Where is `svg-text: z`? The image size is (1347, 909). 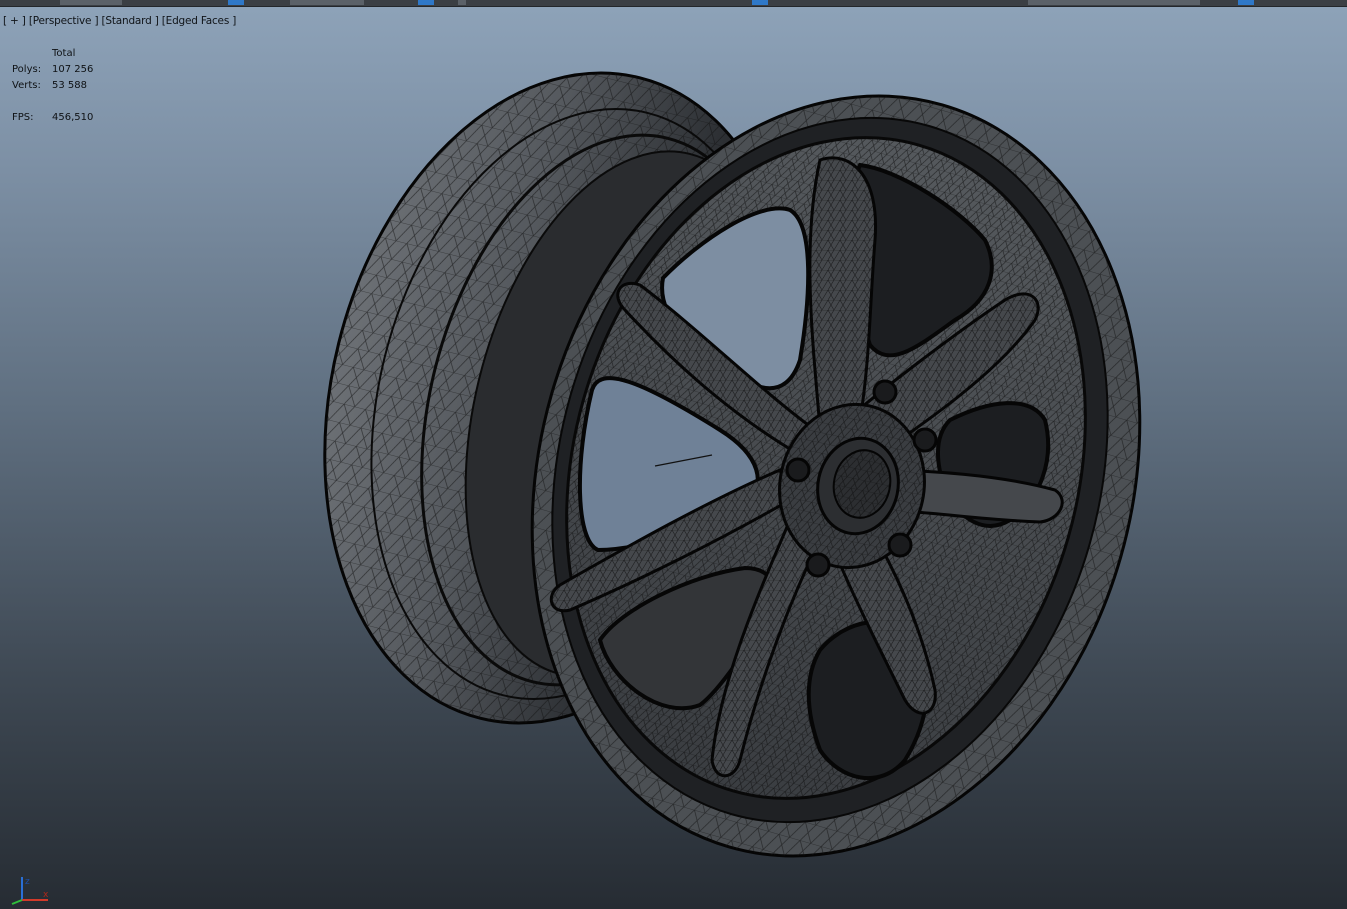 svg-text: z is located at coordinates (27, 882).